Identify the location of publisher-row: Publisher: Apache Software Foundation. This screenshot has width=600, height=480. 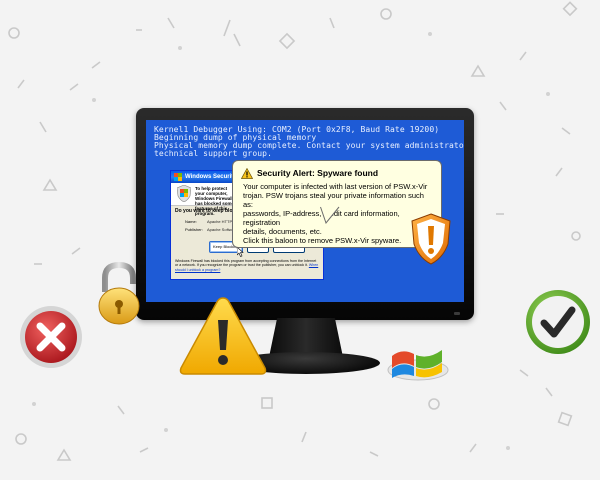
(222, 229).